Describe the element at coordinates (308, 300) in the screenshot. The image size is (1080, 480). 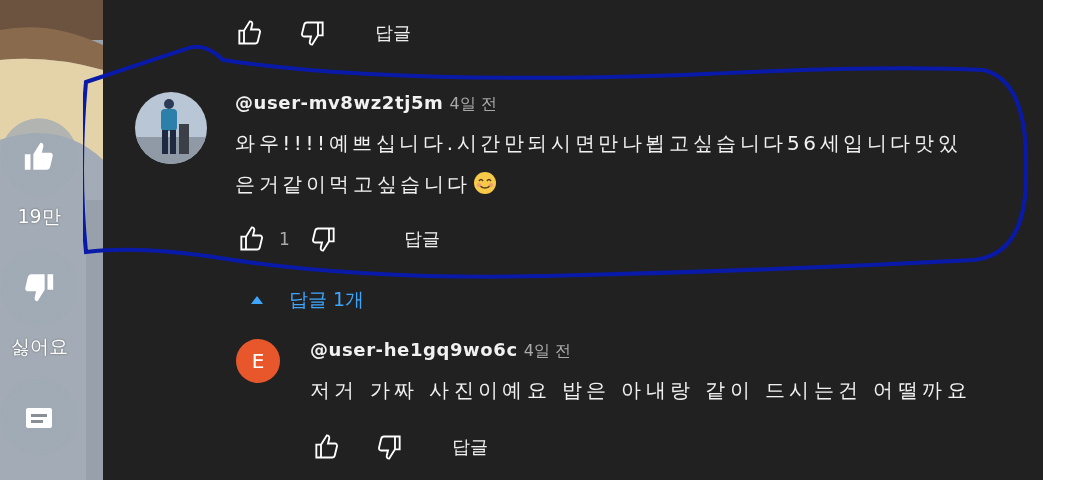
I see `replies-toggle: 답글 1개` at that location.